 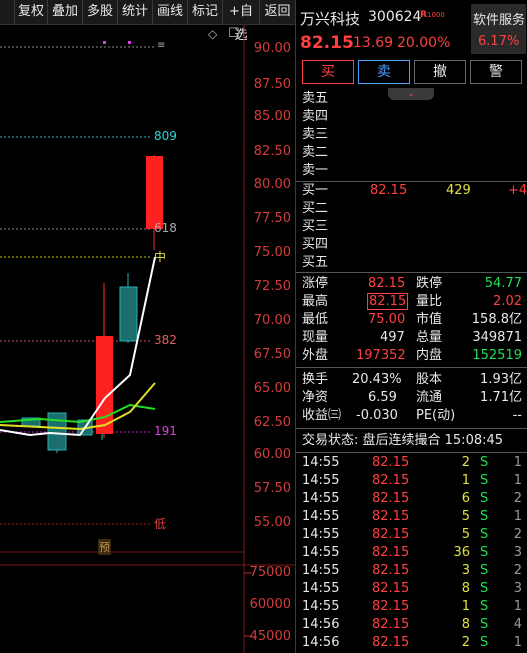 What do you see at coordinates (429, 283) in the screenshot?
I see `limit-down-label: 跌停` at bounding box center [429, 283].